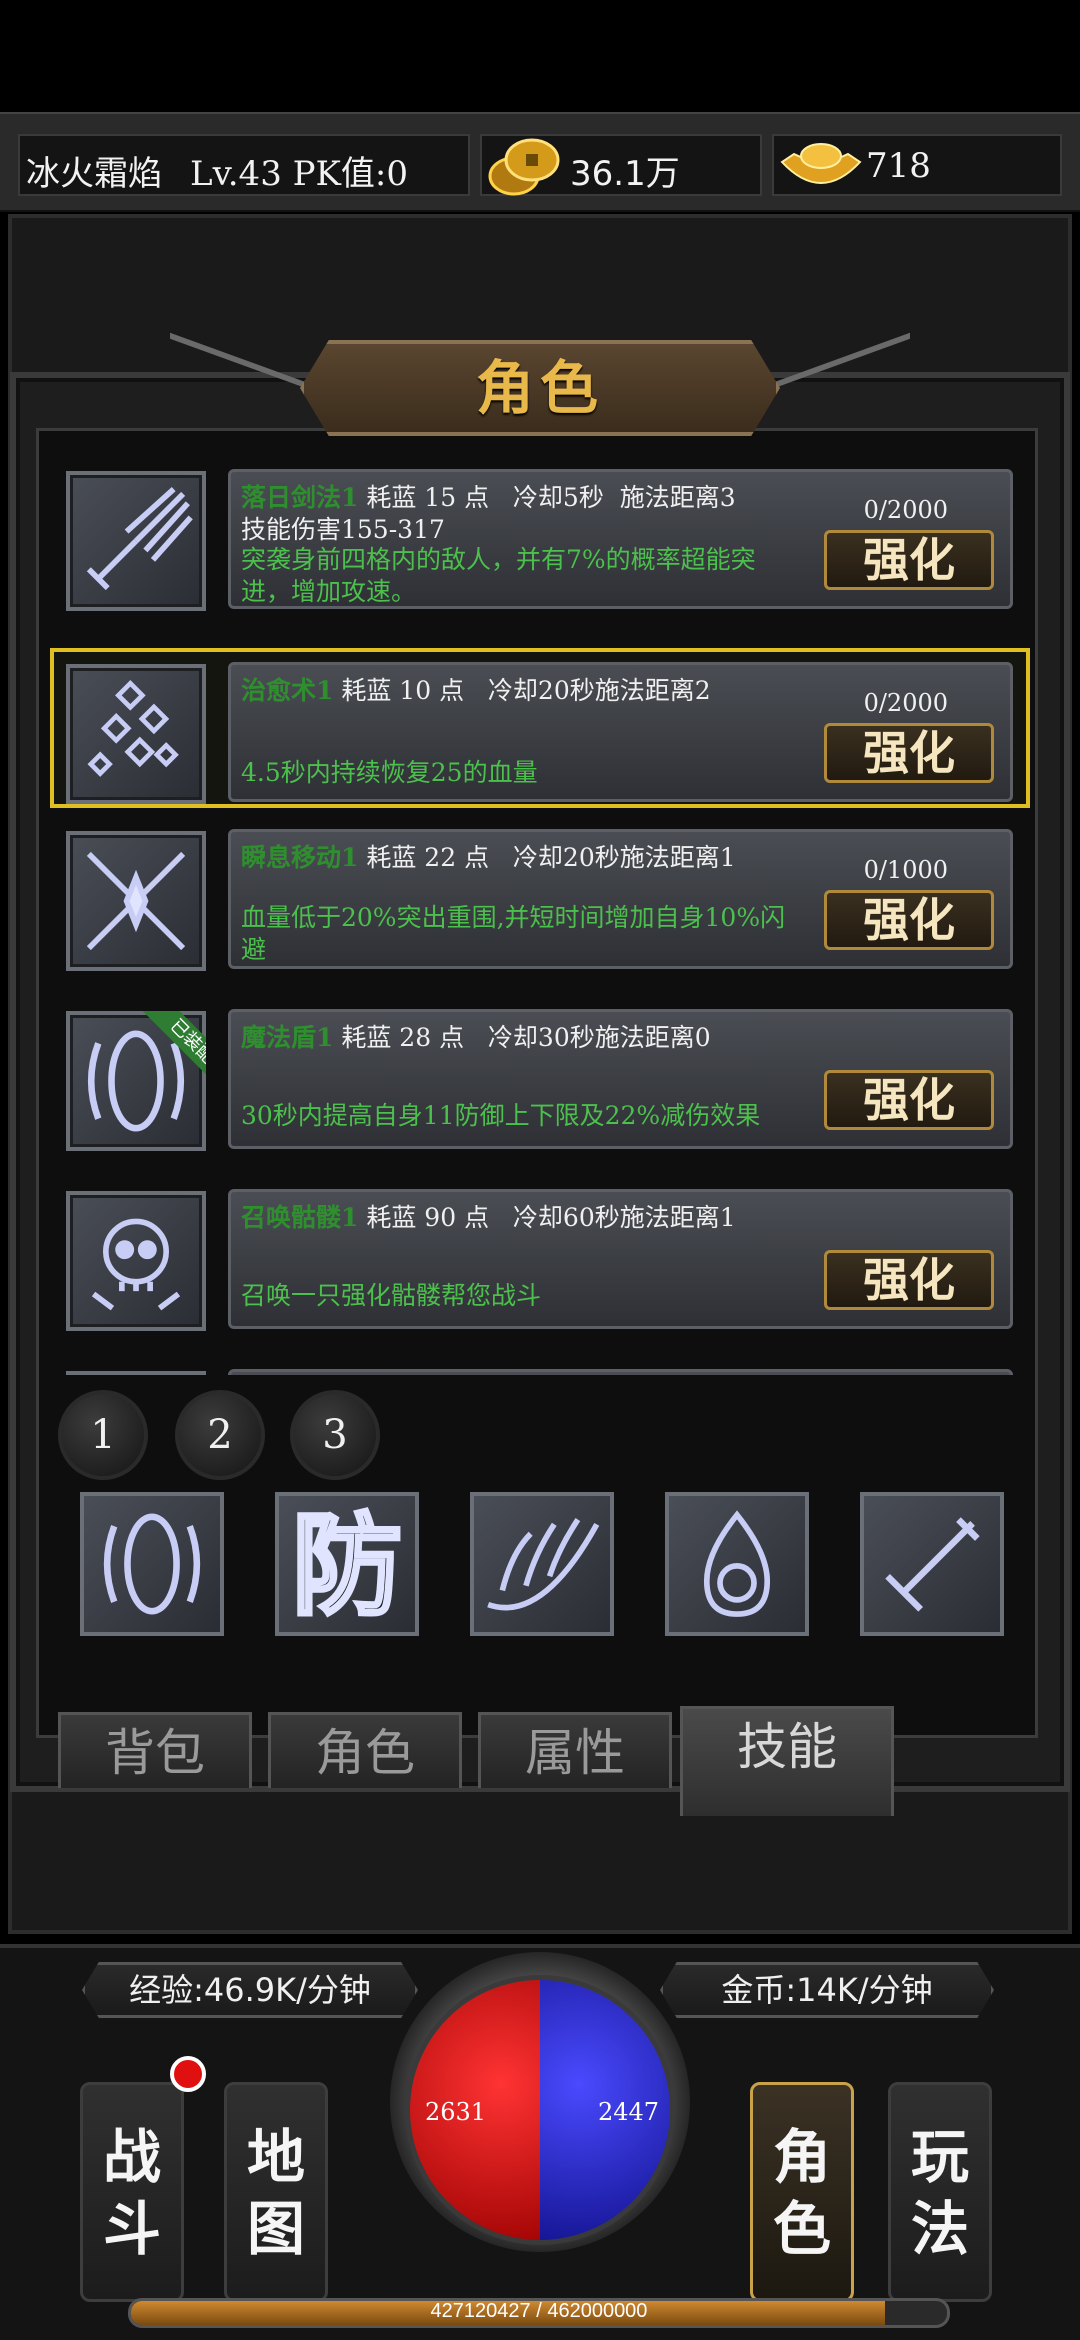  I want to click on player-level: Lv.43 PK值:0, so click(299, 174).